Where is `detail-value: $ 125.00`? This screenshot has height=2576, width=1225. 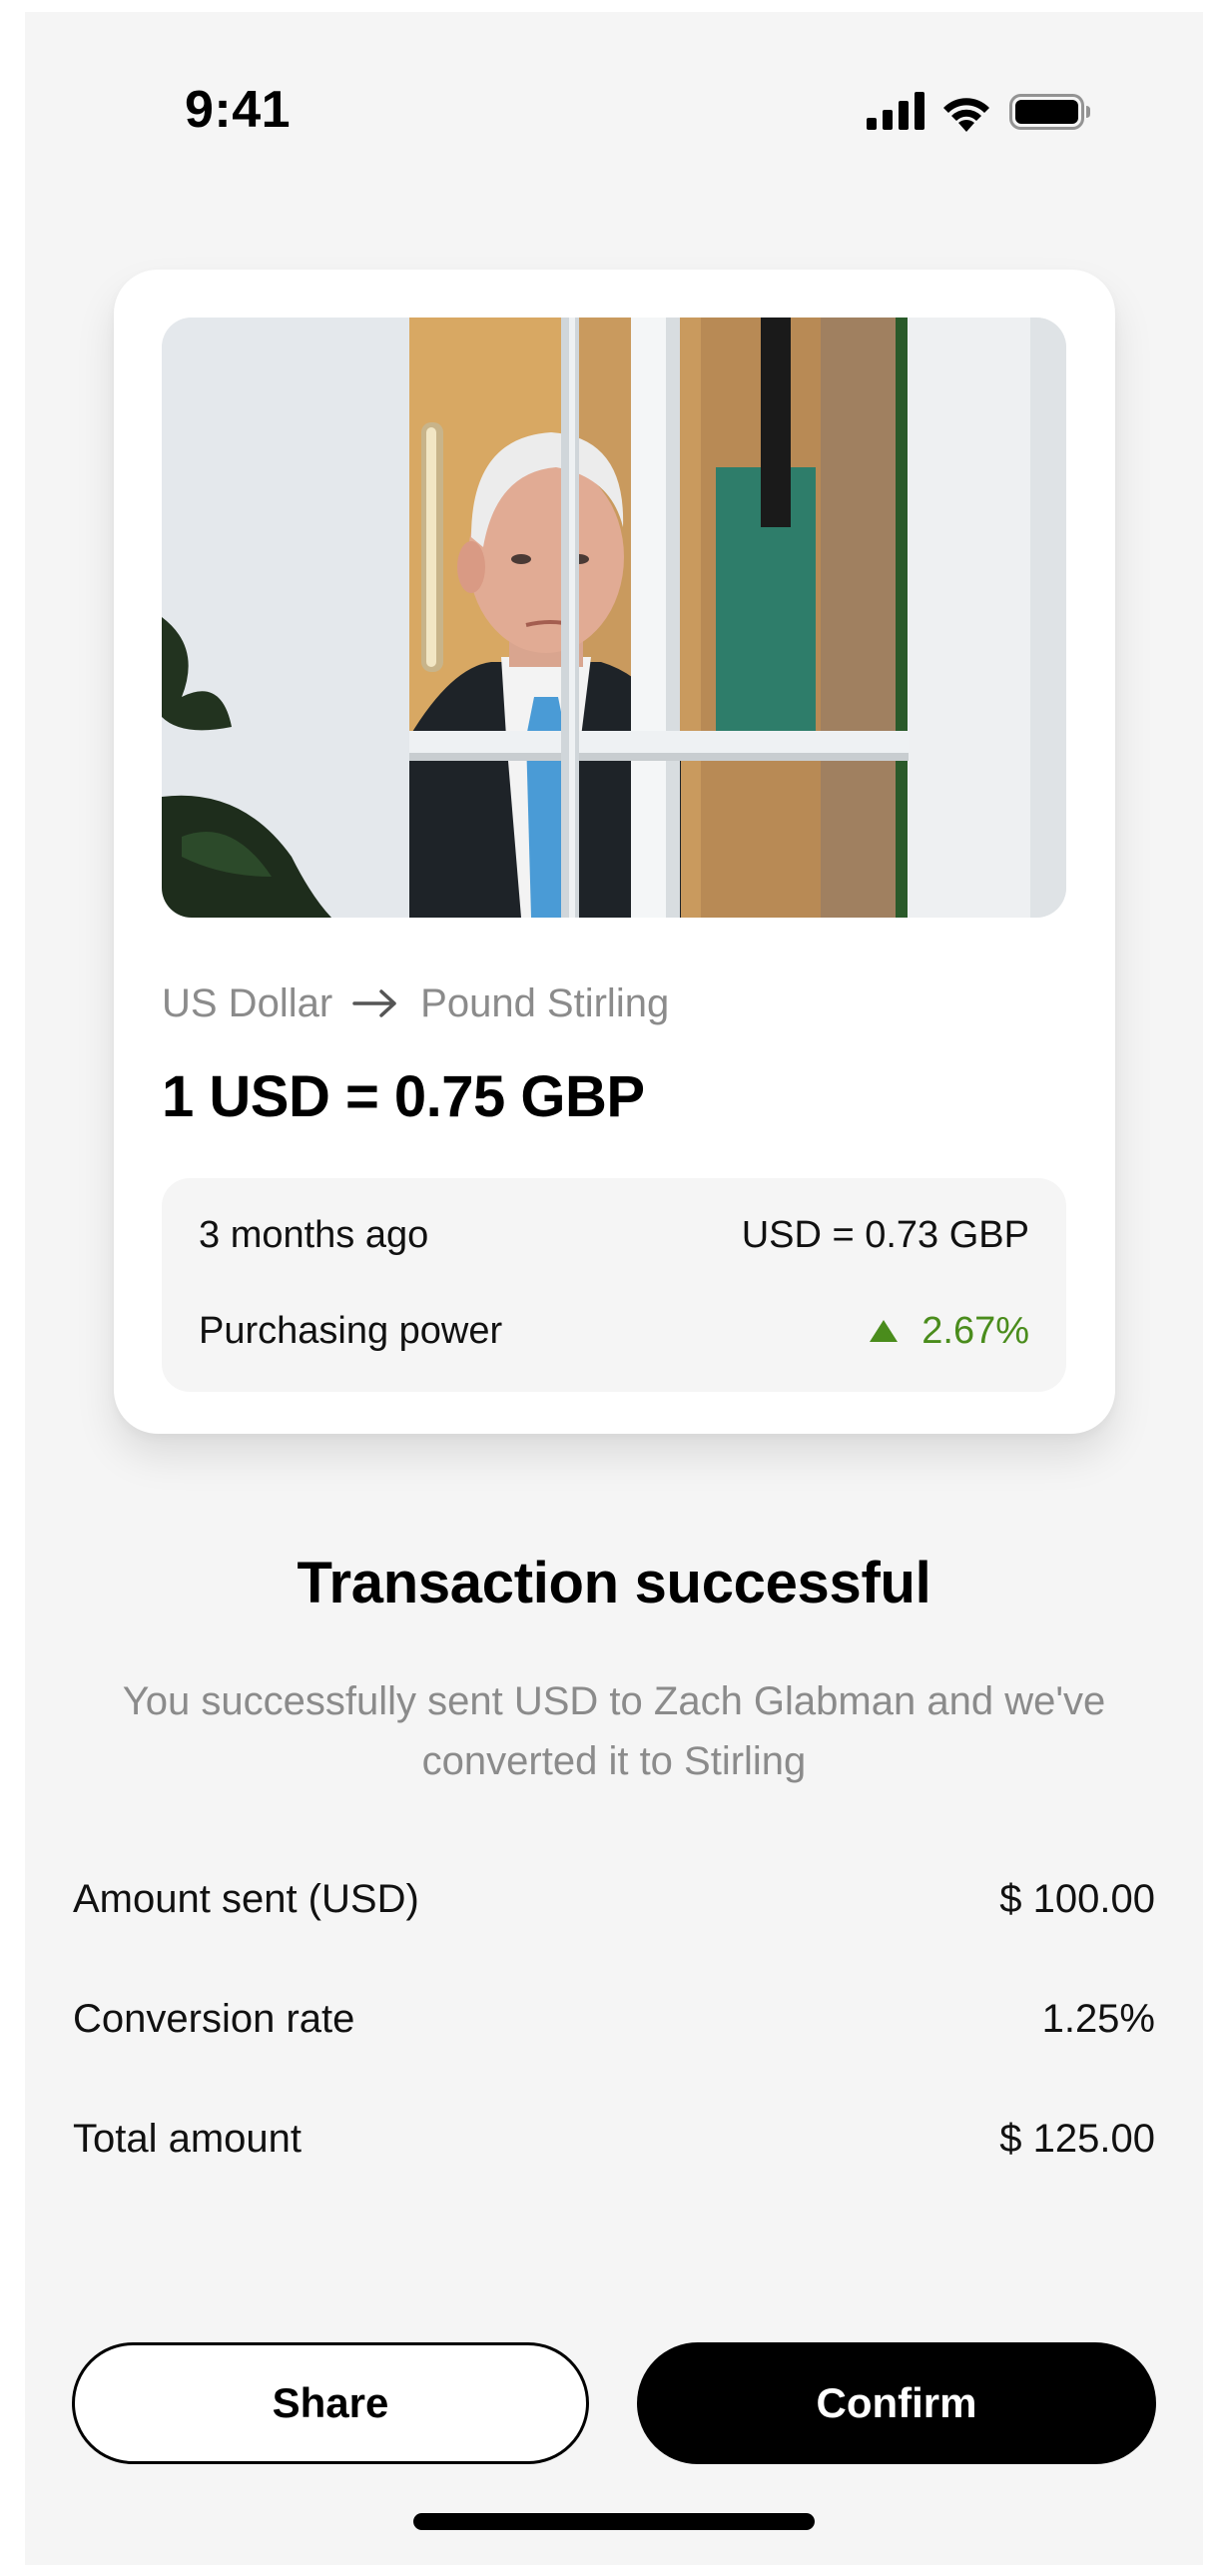
detail-value: $ 125.00 is located at coordinates (1077, 2138).